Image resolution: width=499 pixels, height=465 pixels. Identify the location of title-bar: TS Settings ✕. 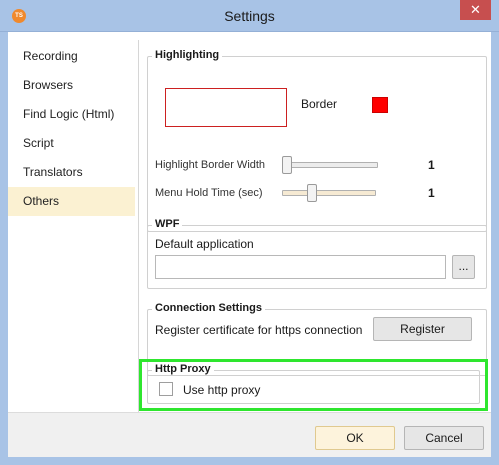
(249, 16).